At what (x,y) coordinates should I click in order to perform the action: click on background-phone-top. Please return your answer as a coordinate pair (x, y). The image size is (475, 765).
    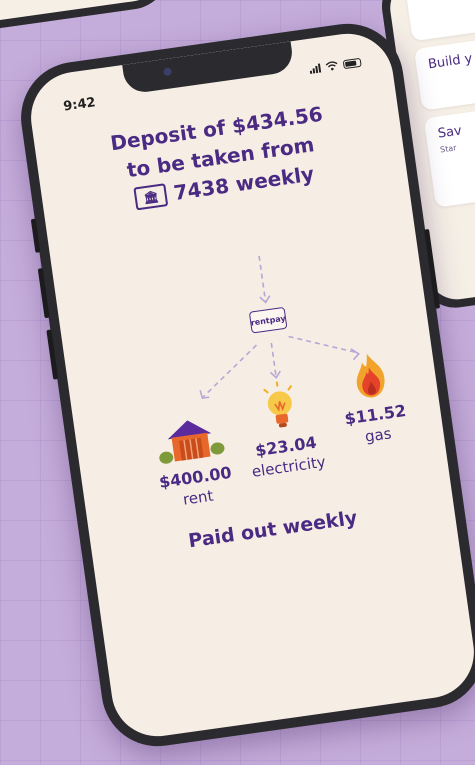
    Looking at the image, I should click on (87, 18).